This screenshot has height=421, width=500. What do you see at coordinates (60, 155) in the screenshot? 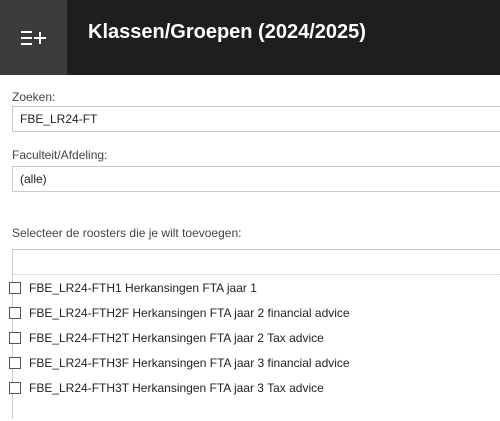
I see `faculty-label: Faculteit/Afdeling:` at bounding box center [60, 155].